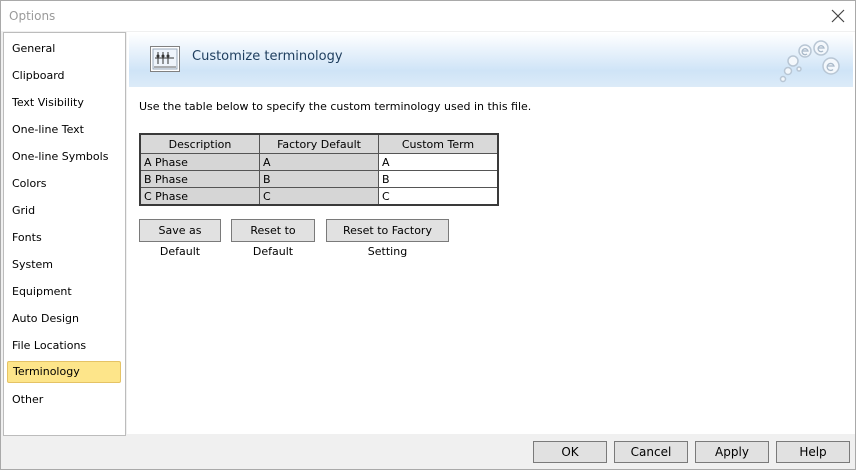 This screenshot has height=470, width=856. I want to click on sidebar-item-one-line-symbols: One-line Symbols, so click(64, 157).